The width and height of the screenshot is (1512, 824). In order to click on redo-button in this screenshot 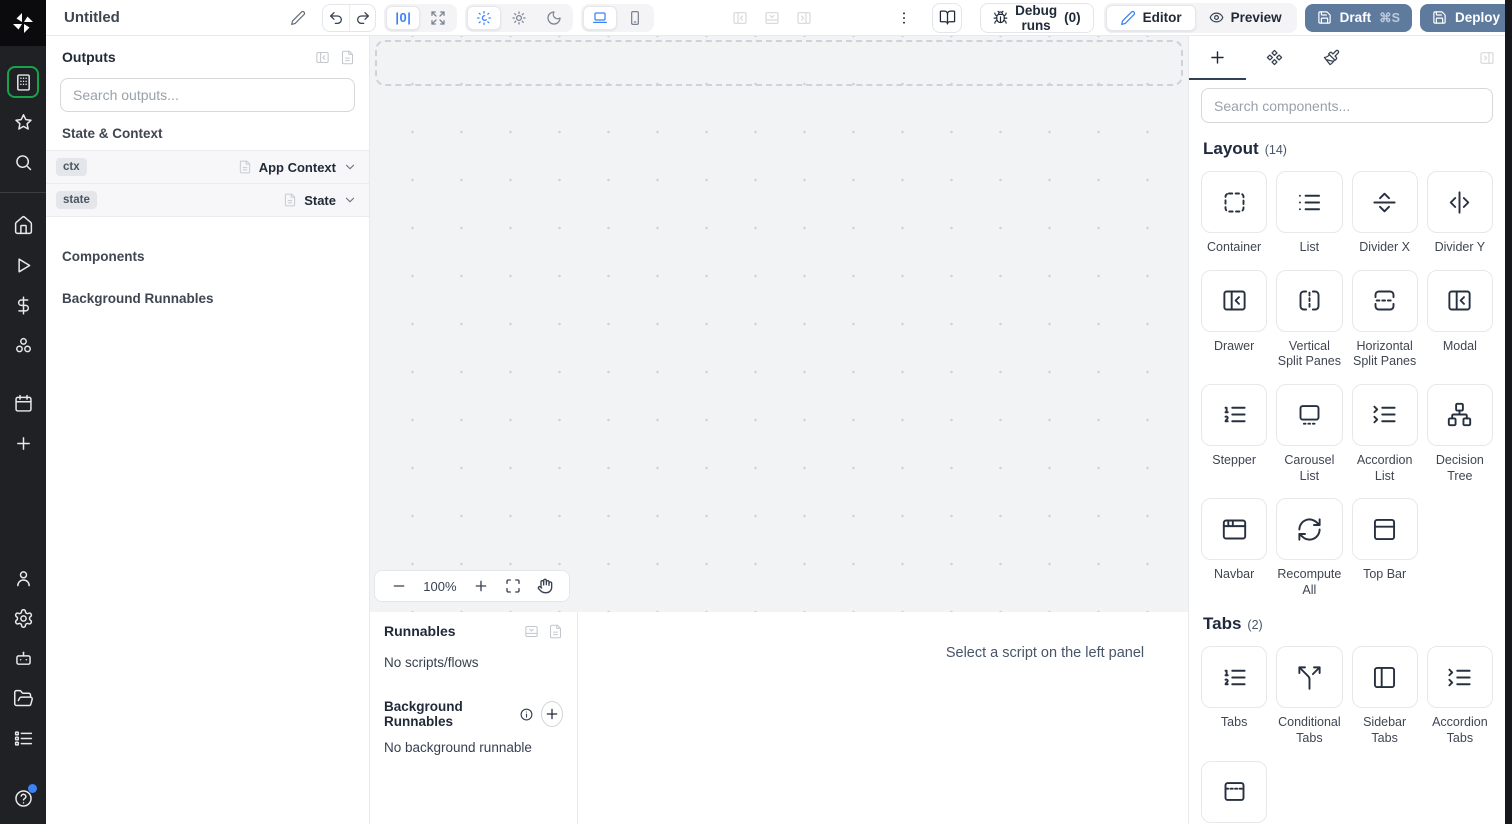, I will do `click(361, 17)`.